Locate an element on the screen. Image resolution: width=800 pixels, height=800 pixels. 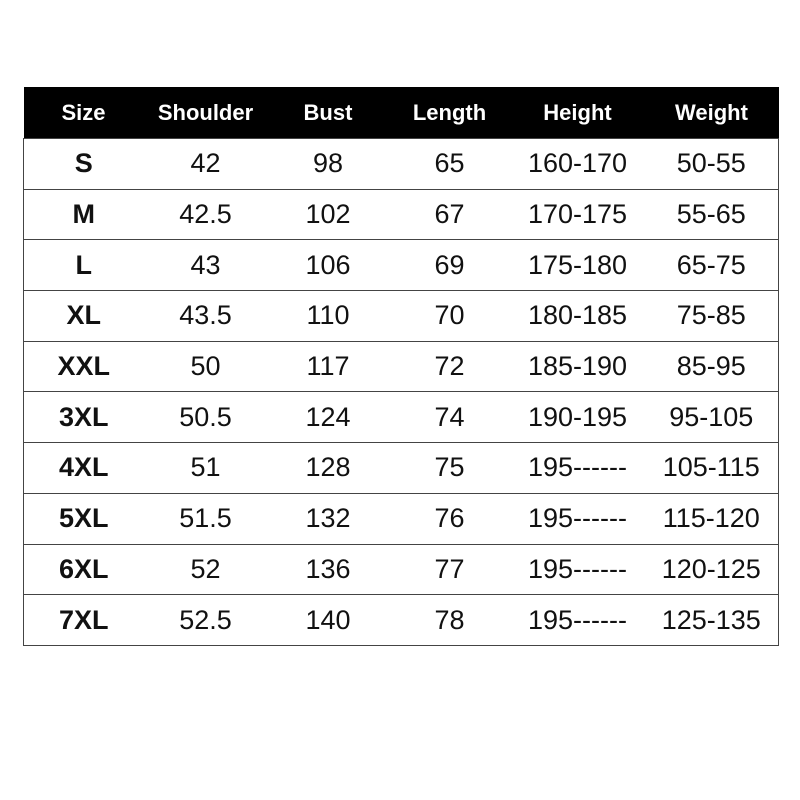
cell-length: 78 is located at coordinates (449, 620).